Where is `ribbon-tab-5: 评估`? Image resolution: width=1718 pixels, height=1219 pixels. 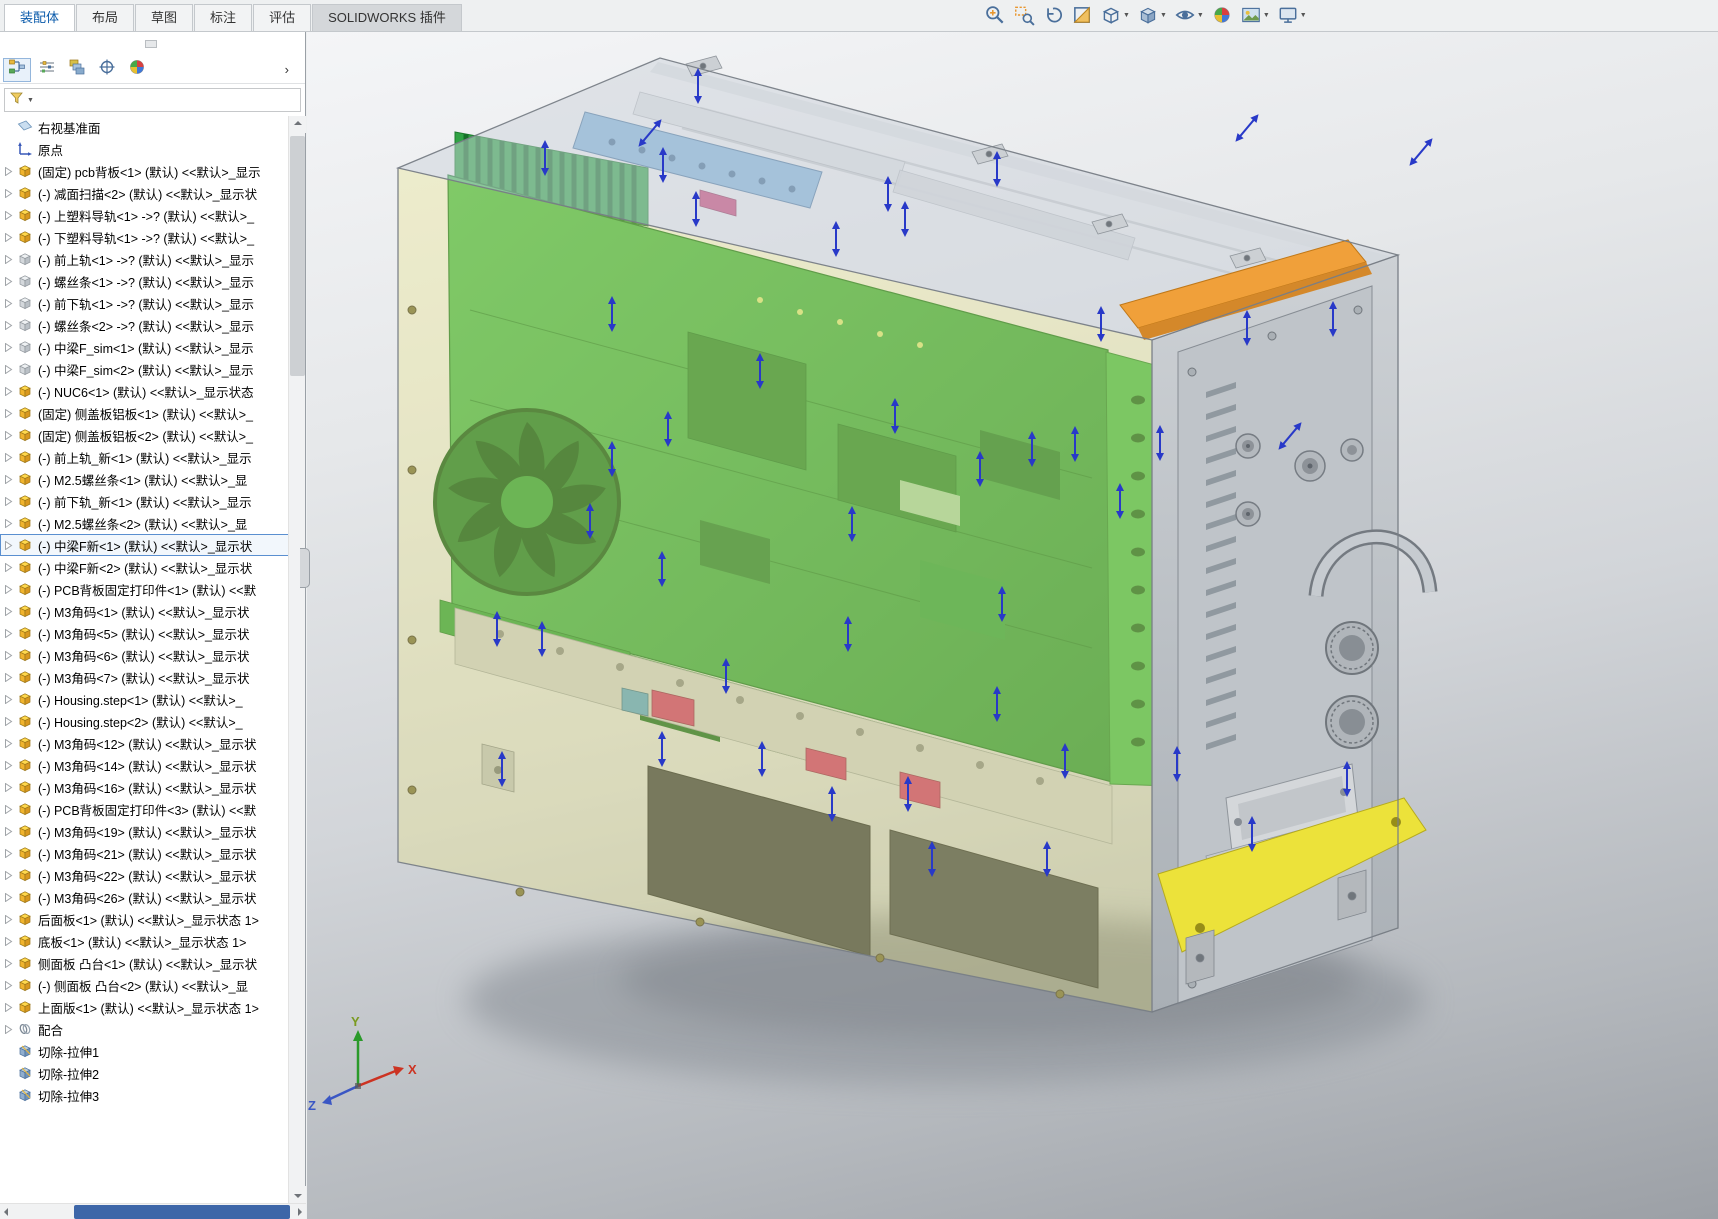
ribbon-tab-5: 评估 is located at coordinates (282, 17).